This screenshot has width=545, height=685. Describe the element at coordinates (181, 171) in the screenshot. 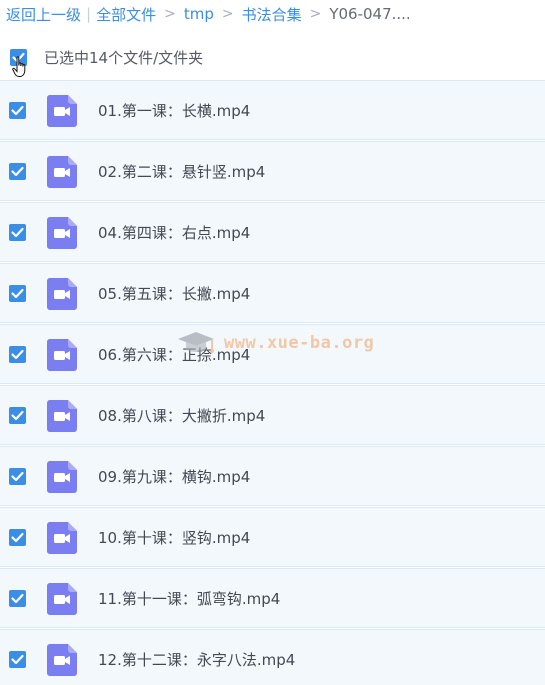

I see `file-name: 02.第二课：悬针竖.mp4` at that location.